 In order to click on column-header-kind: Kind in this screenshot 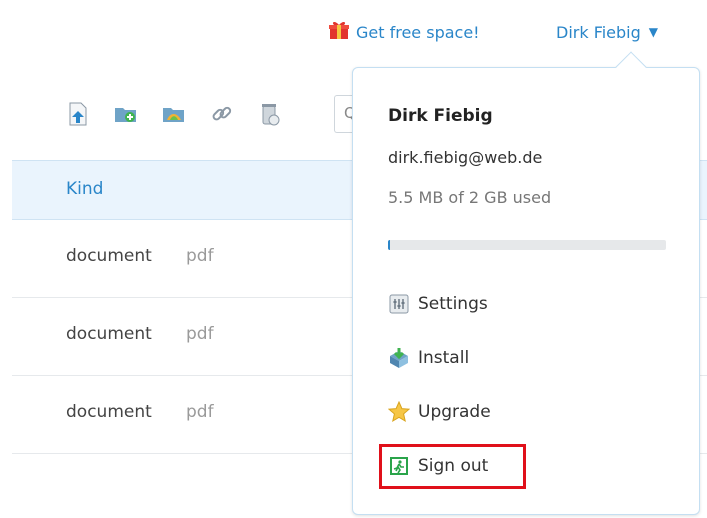, I will do `click(84, 189)`.